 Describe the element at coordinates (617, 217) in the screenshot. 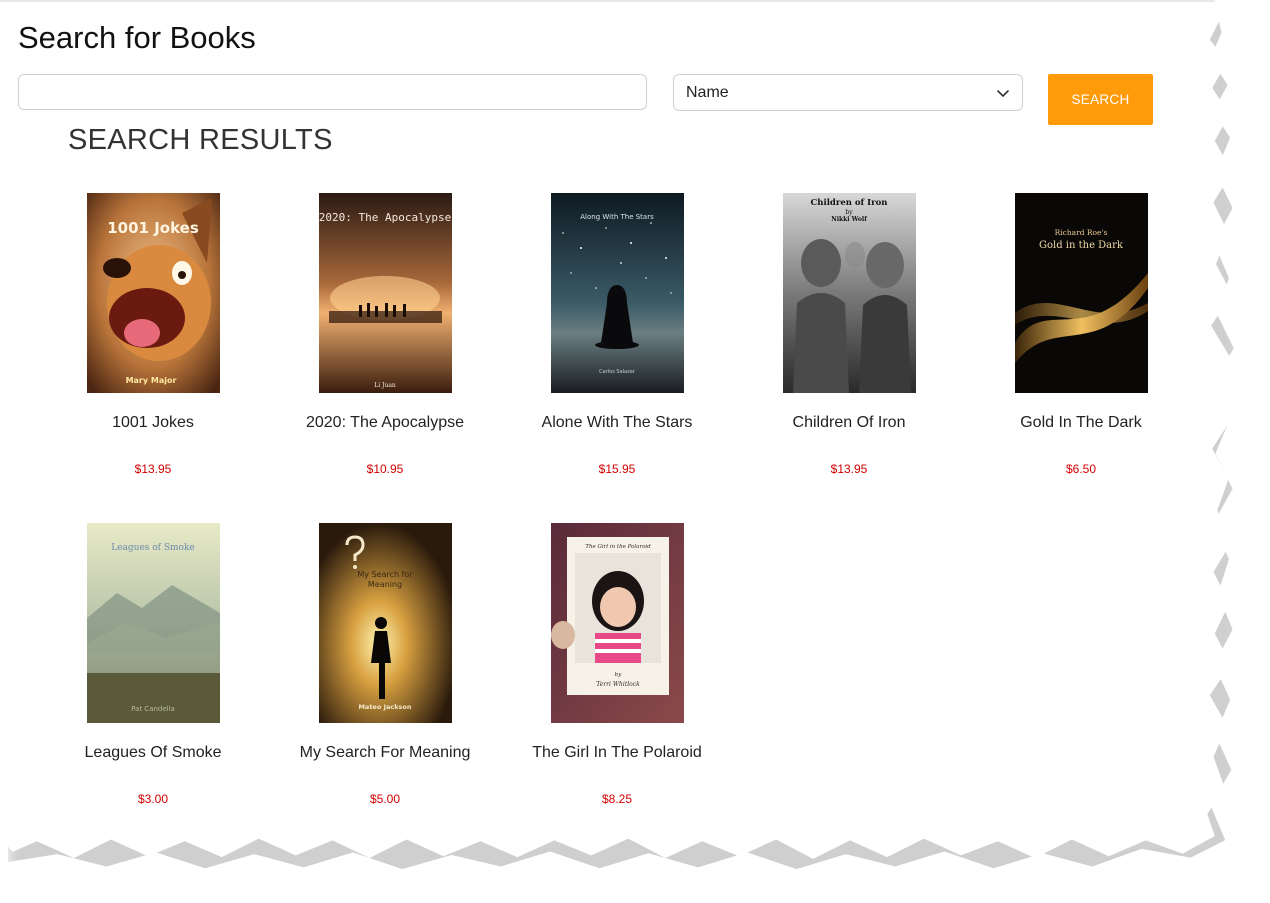

I see `cover-title: Along With The Stars` at that location.